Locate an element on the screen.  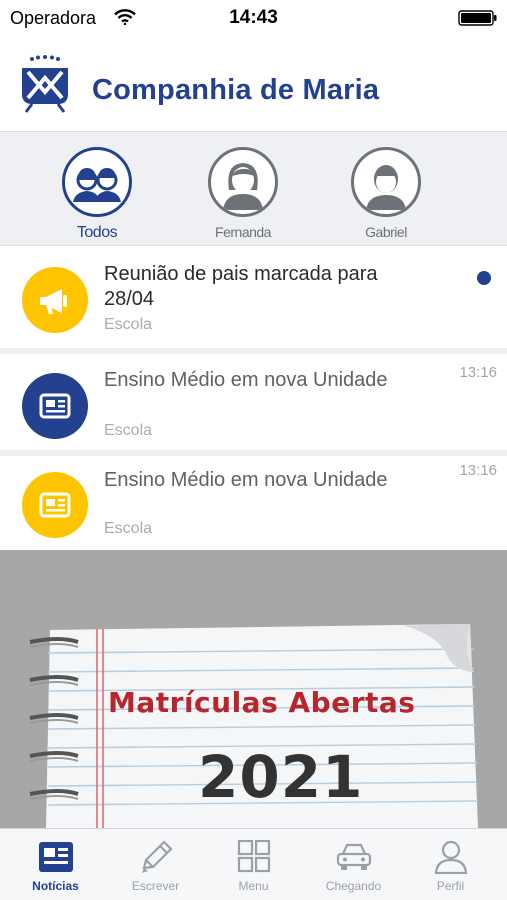
profile-gabriel: Gabriel is located at coordinates (386, 193).